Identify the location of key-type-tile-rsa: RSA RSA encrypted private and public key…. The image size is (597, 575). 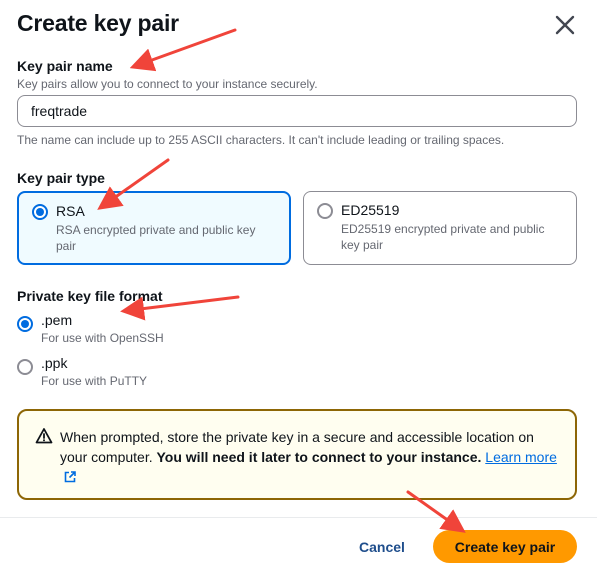
(154, 228).